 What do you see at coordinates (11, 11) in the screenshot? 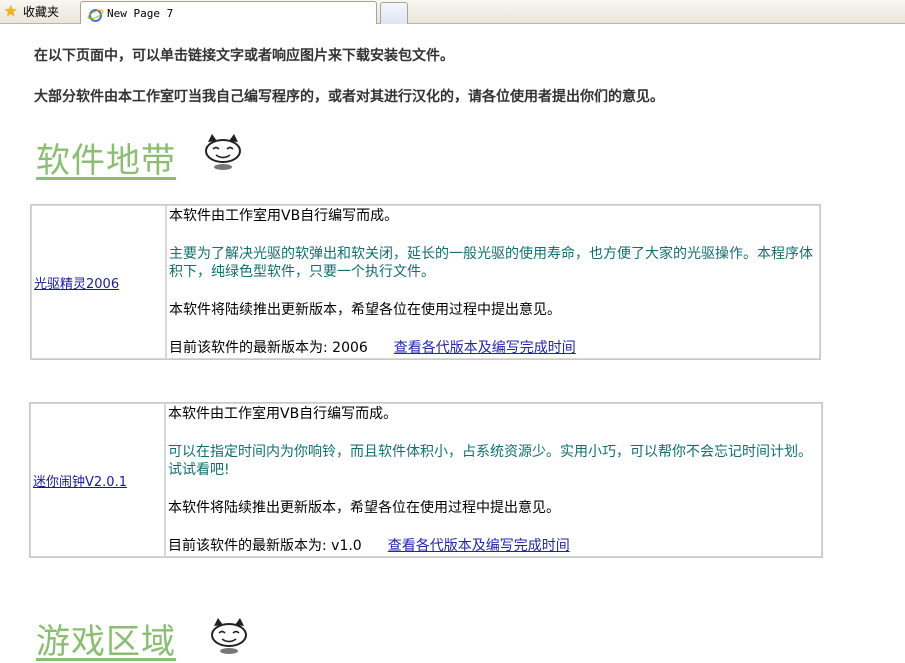
I see `star-icon: ★` at bounding box center [11, 11].